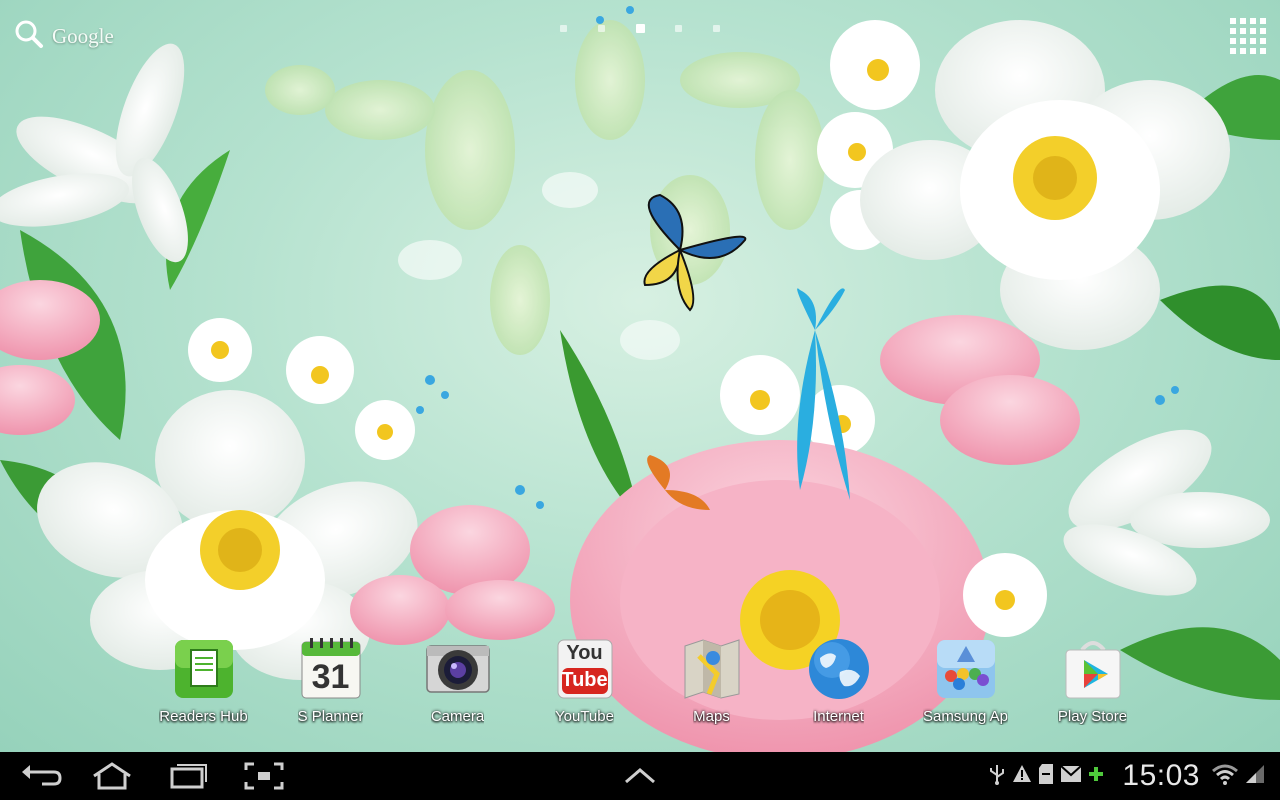 This screenshot has width=1280, height=800. What do you see at coordinates (711, 716) in the screenshot?
I see `app-label: Maps` at bounding box center [711, 716].